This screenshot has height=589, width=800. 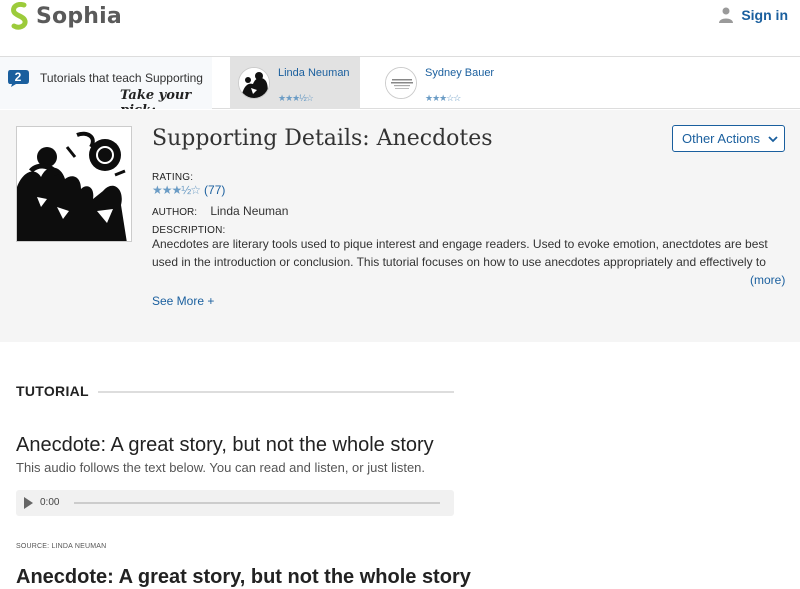 I want to click on tutorial-title: Supporting Details: Anecdotes, so click(x=322, y=138).